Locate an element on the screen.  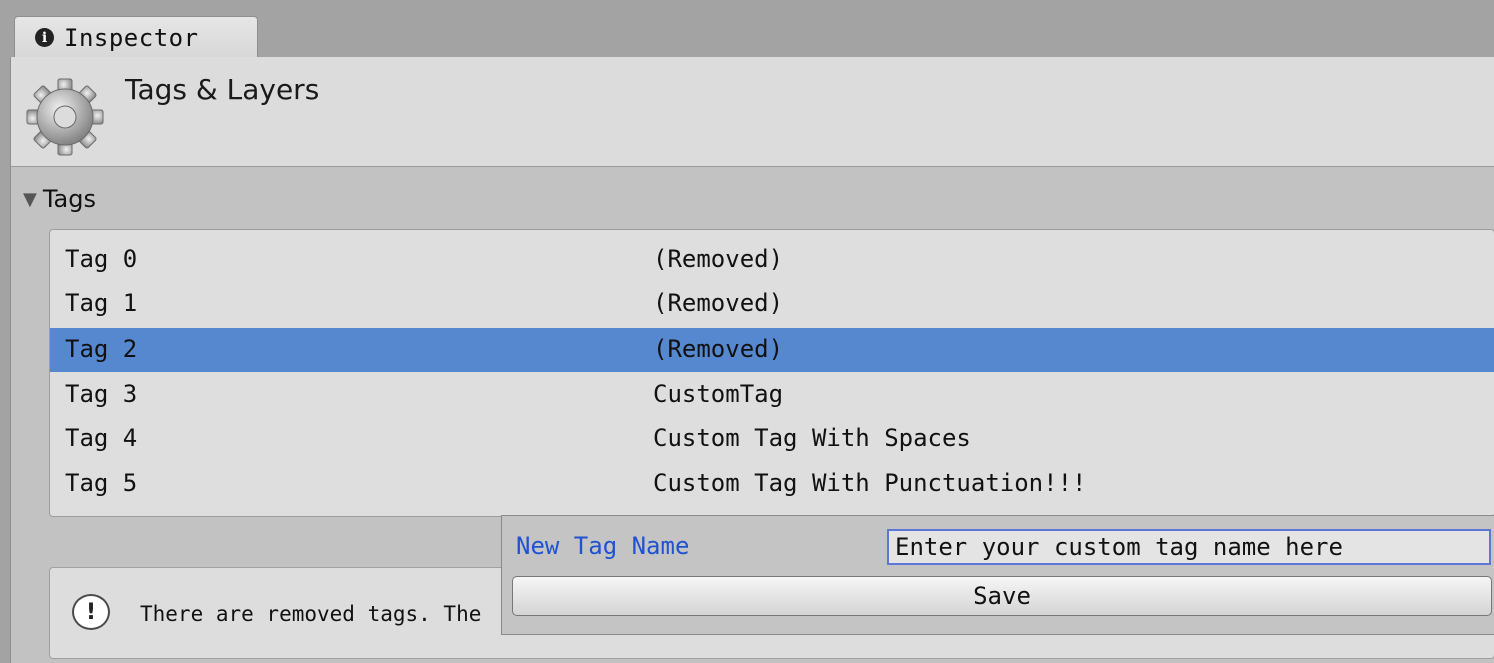
tag-name: Tag 5 is located at coordinates (101, 483).